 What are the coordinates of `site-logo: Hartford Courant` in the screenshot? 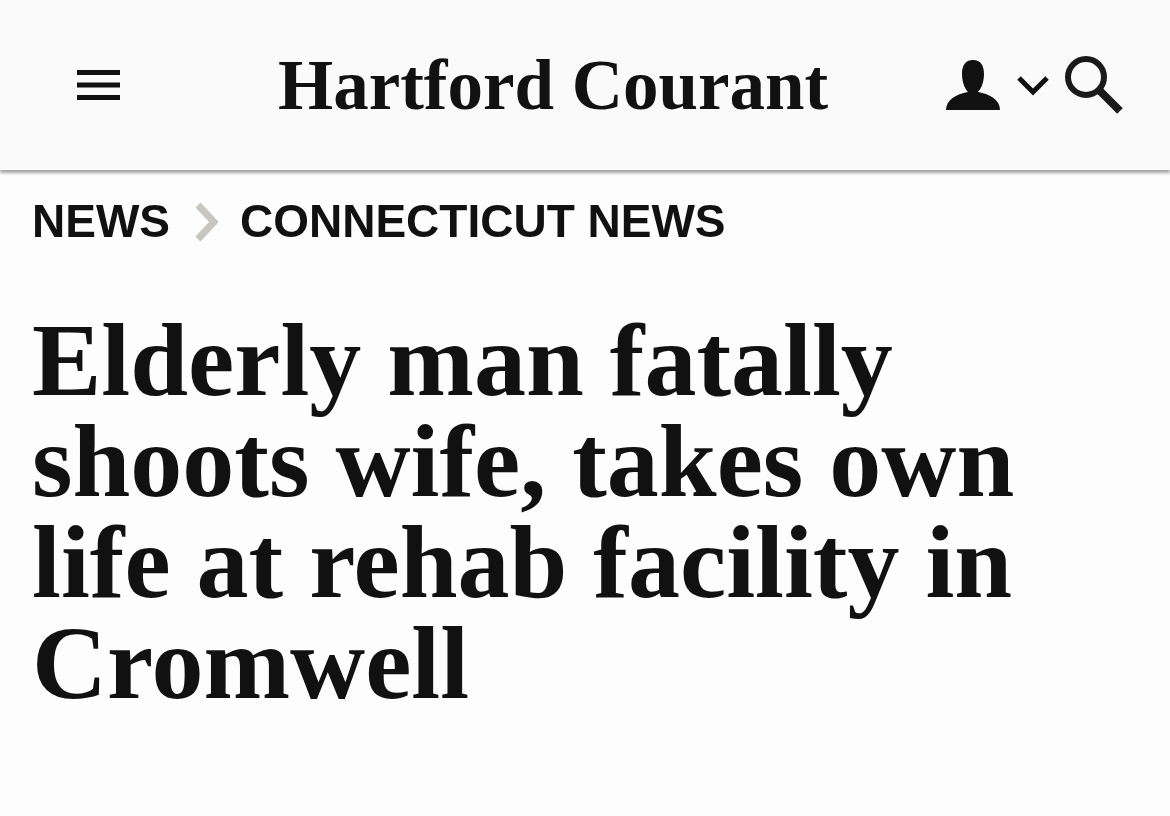 It's located at (553, 85).